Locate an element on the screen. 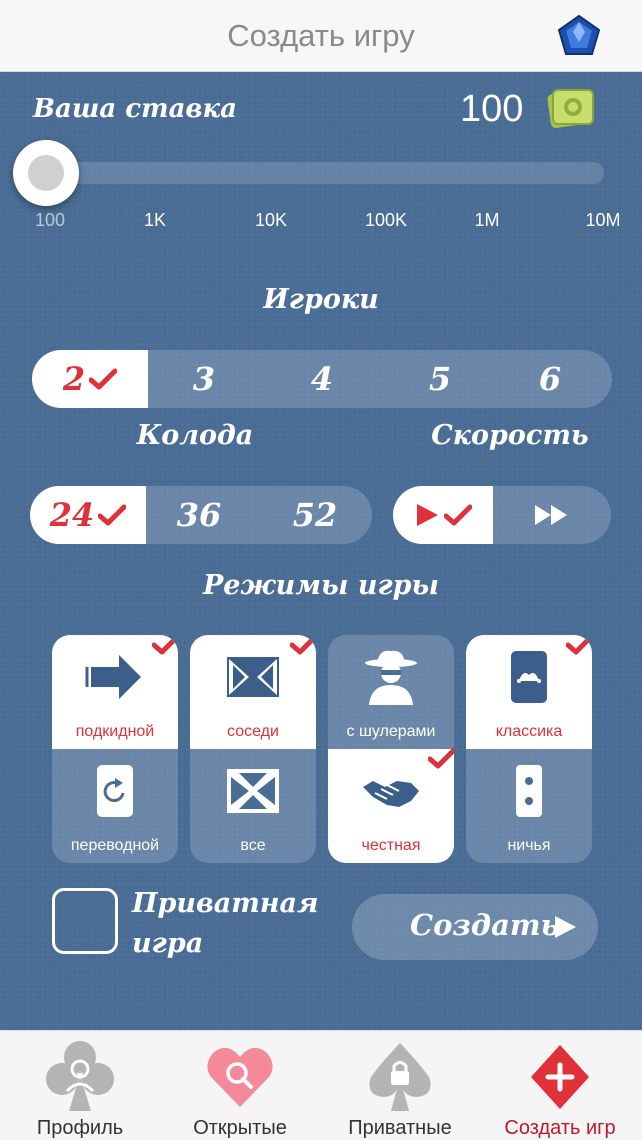 This screenshot has width=642, height=1140. players-option-3: 3 is located at coordinates (204, 379).